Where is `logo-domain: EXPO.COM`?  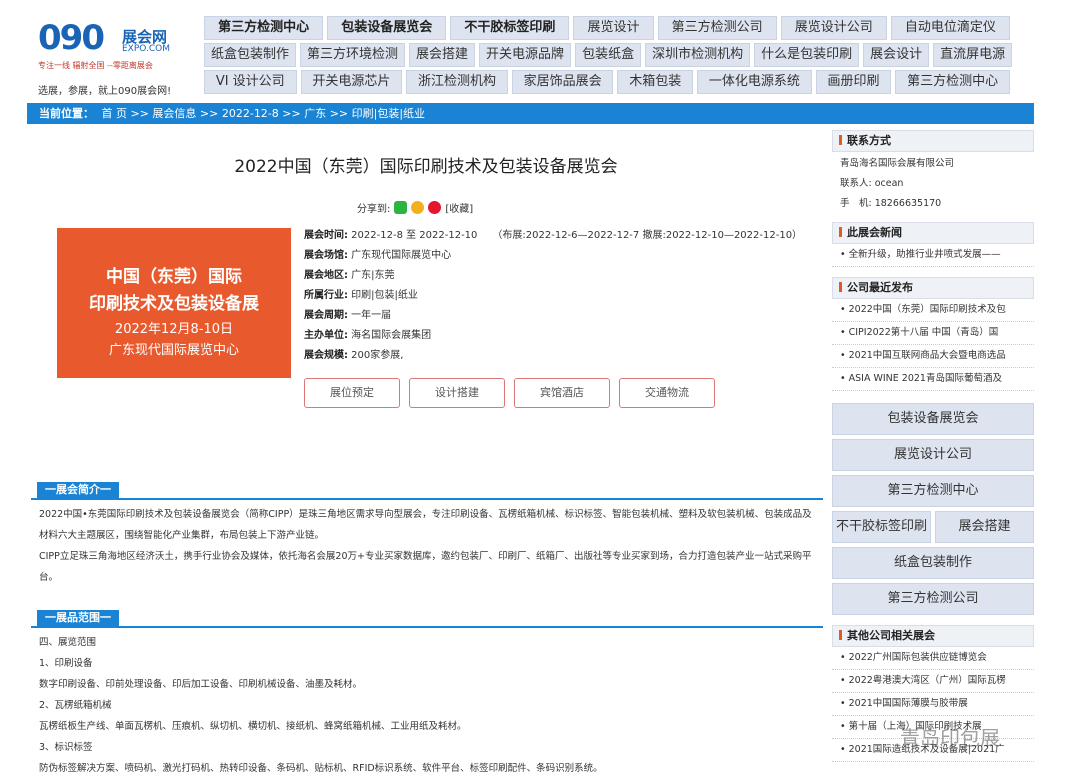
logo-domain: EXPO.COM is located at coordinates (146, 49).